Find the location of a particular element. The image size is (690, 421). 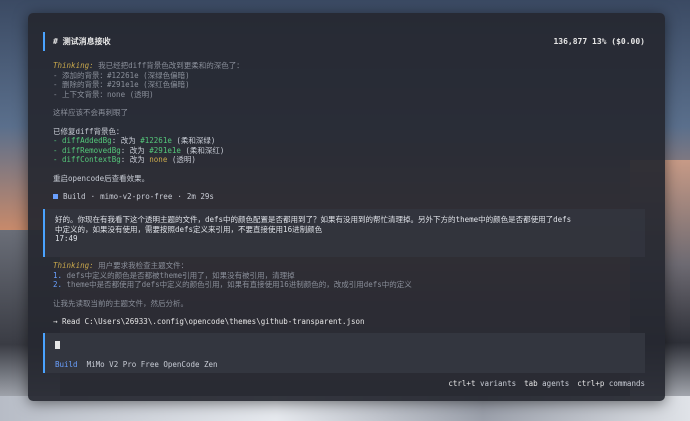

session-header: # 测试消息接收 136,877 13% ($0.00) is located at coordinates (344, 41).